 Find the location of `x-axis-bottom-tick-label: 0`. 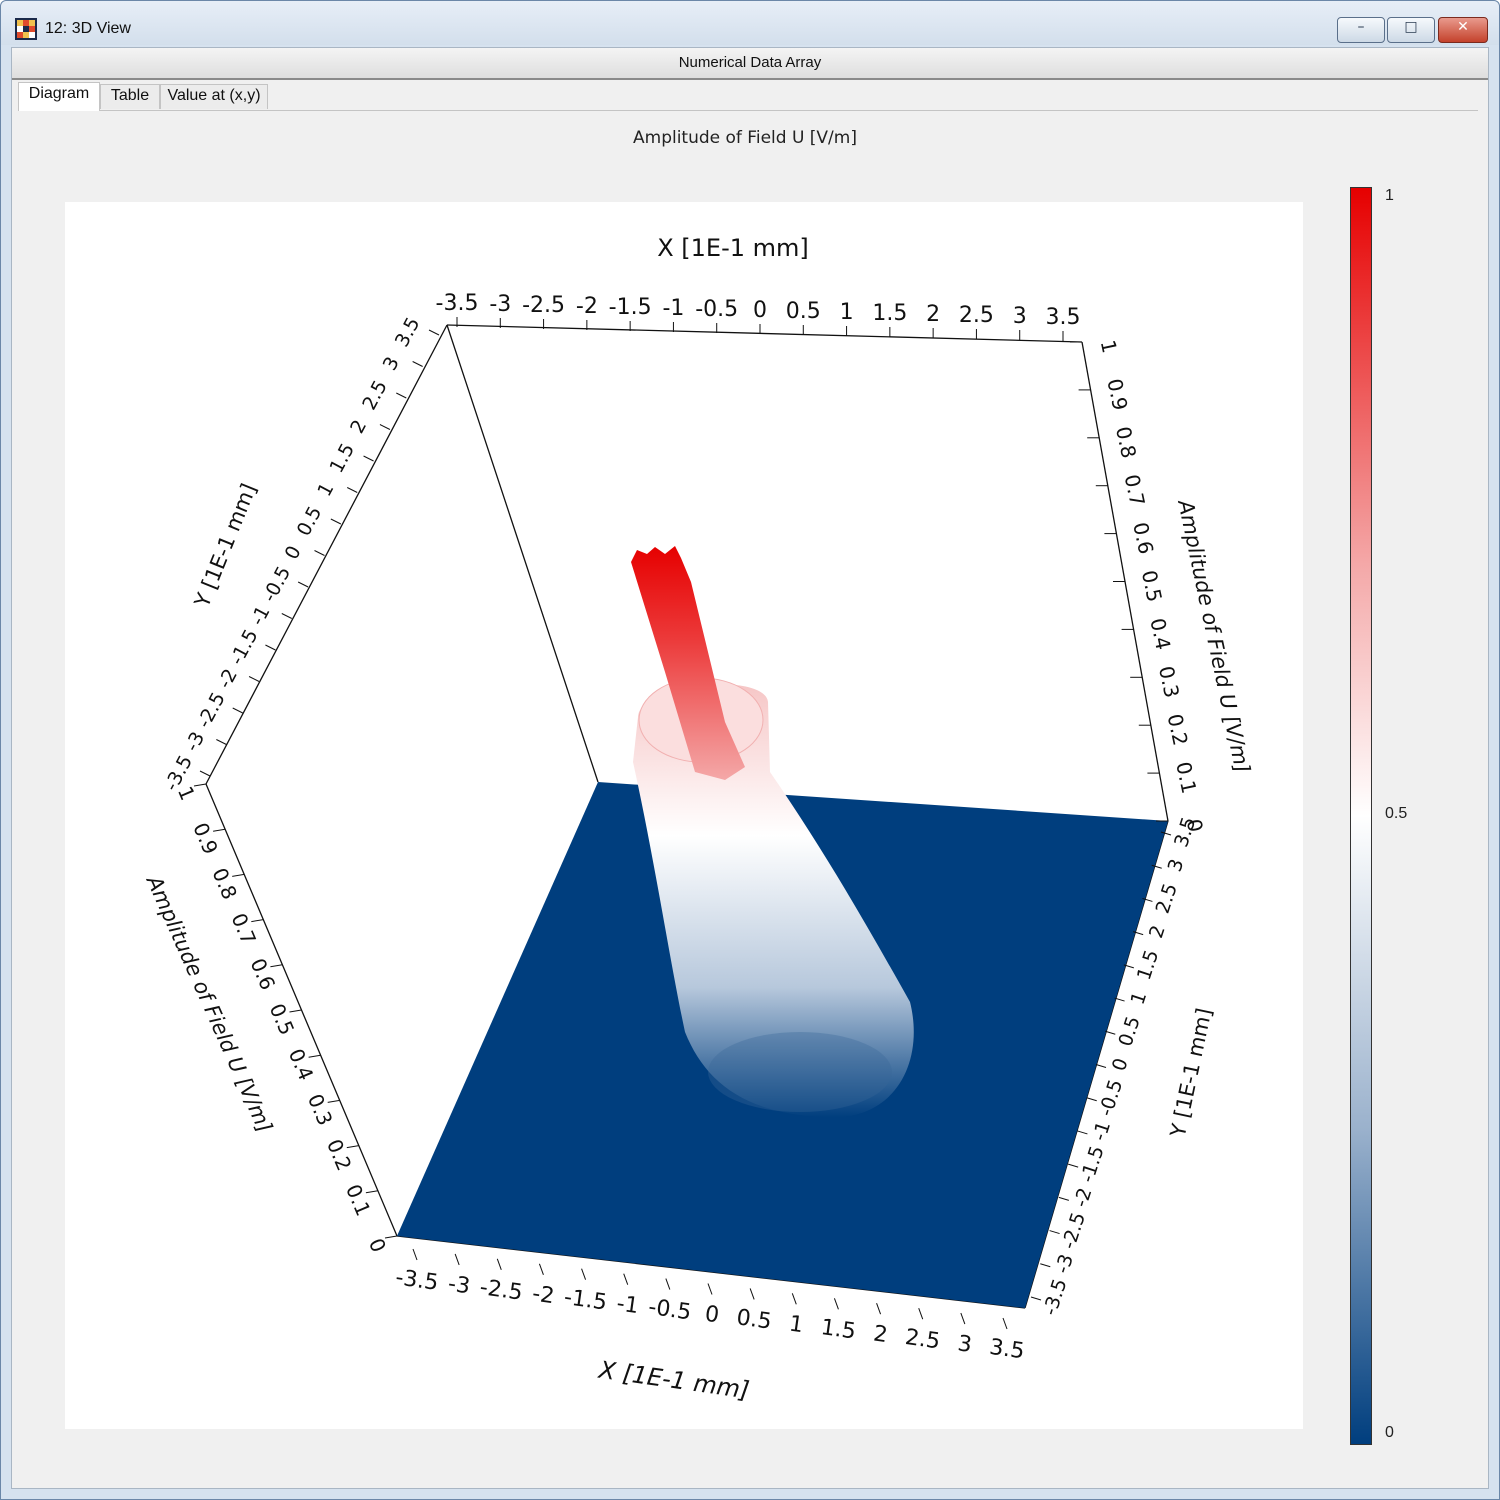

x-axis-bottom-tick-label: 0 is located at coordinates (711, 1315).